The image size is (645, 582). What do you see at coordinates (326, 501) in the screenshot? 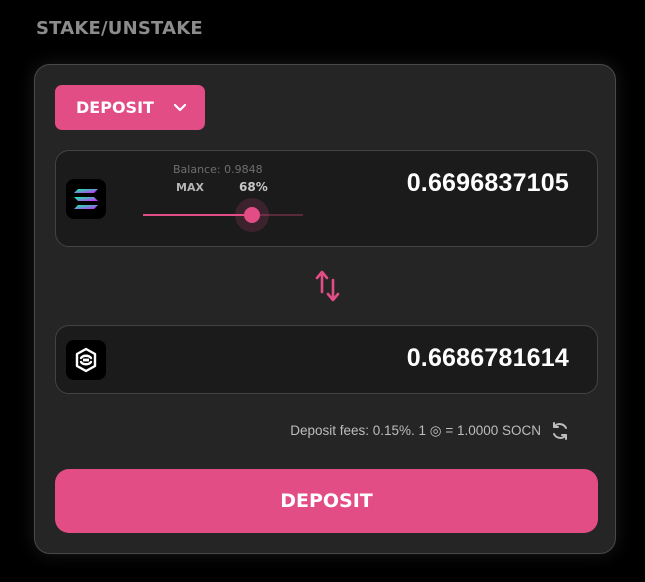
I see `deposit-button: DEPOSIT` at bounding box center [326, 501].